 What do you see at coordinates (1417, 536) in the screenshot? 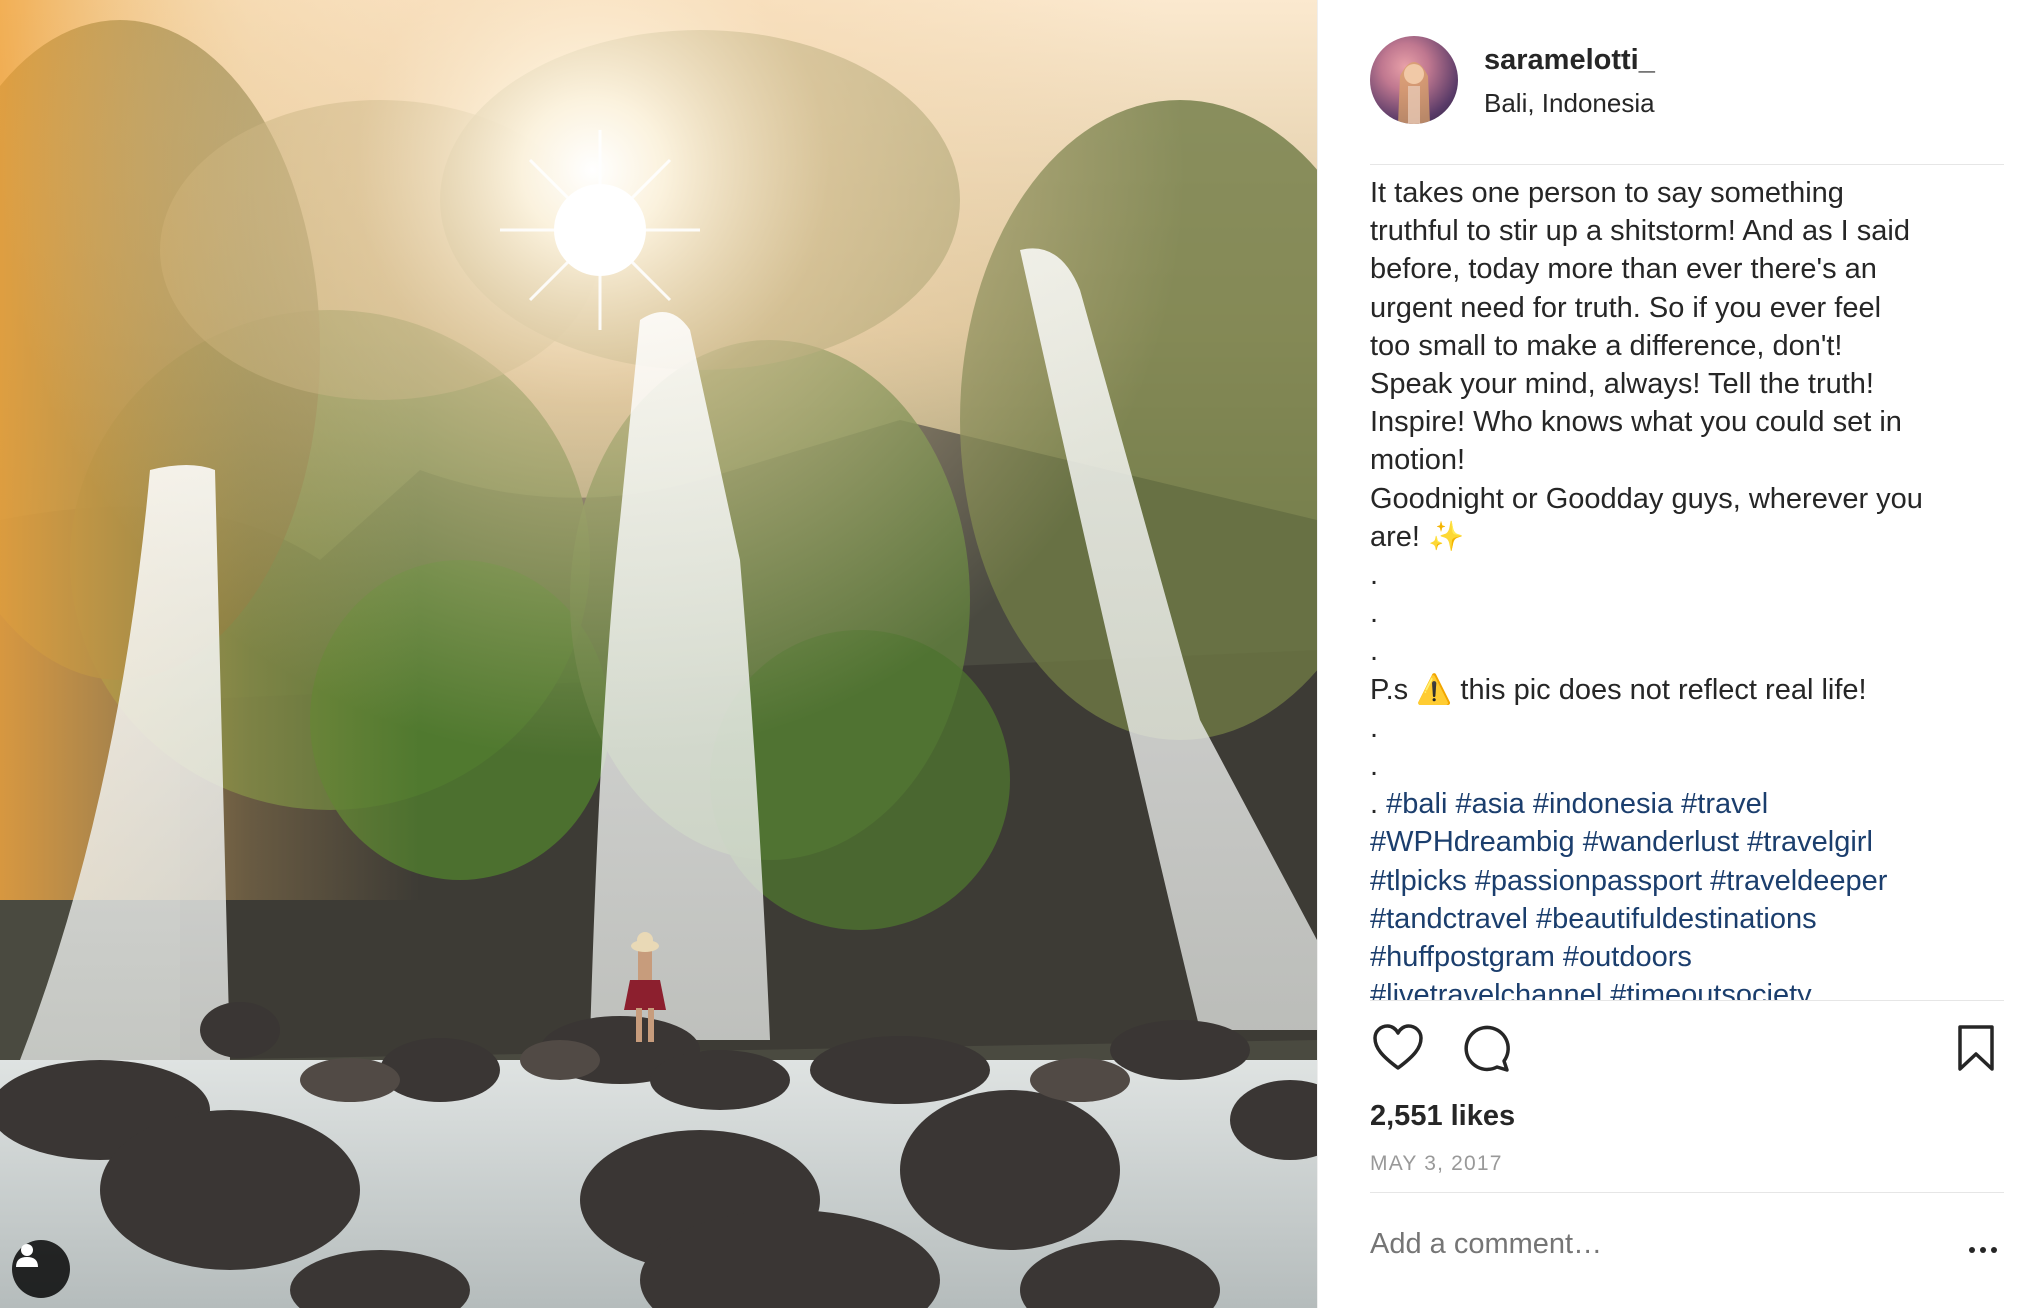
I see `caption-line: are! ✨` at bounding box center [1417, 536].